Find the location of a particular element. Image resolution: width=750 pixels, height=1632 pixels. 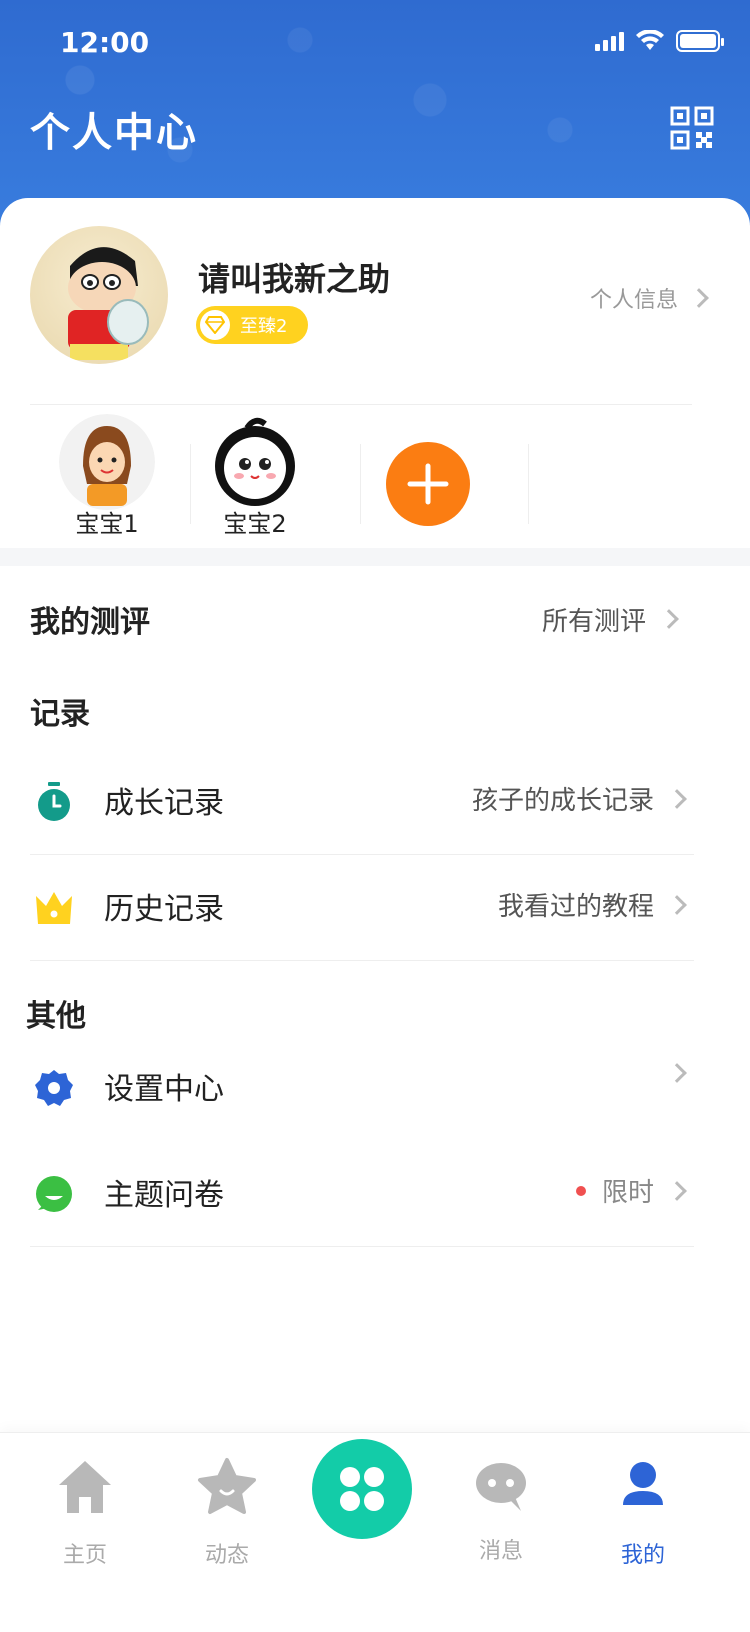

limited-badge: 限时 is located at coordinates (627, 1193).